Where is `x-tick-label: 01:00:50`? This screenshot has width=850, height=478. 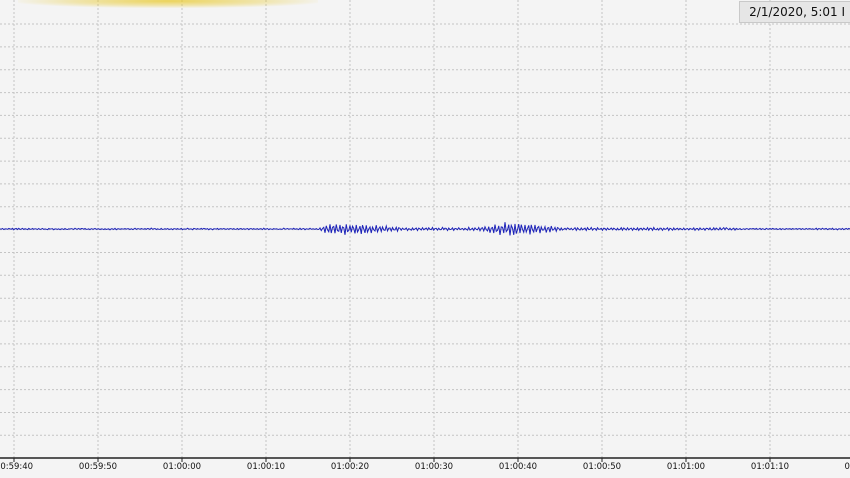
x-tick-label: 01:00:50 is located at coordinates (602, 467).